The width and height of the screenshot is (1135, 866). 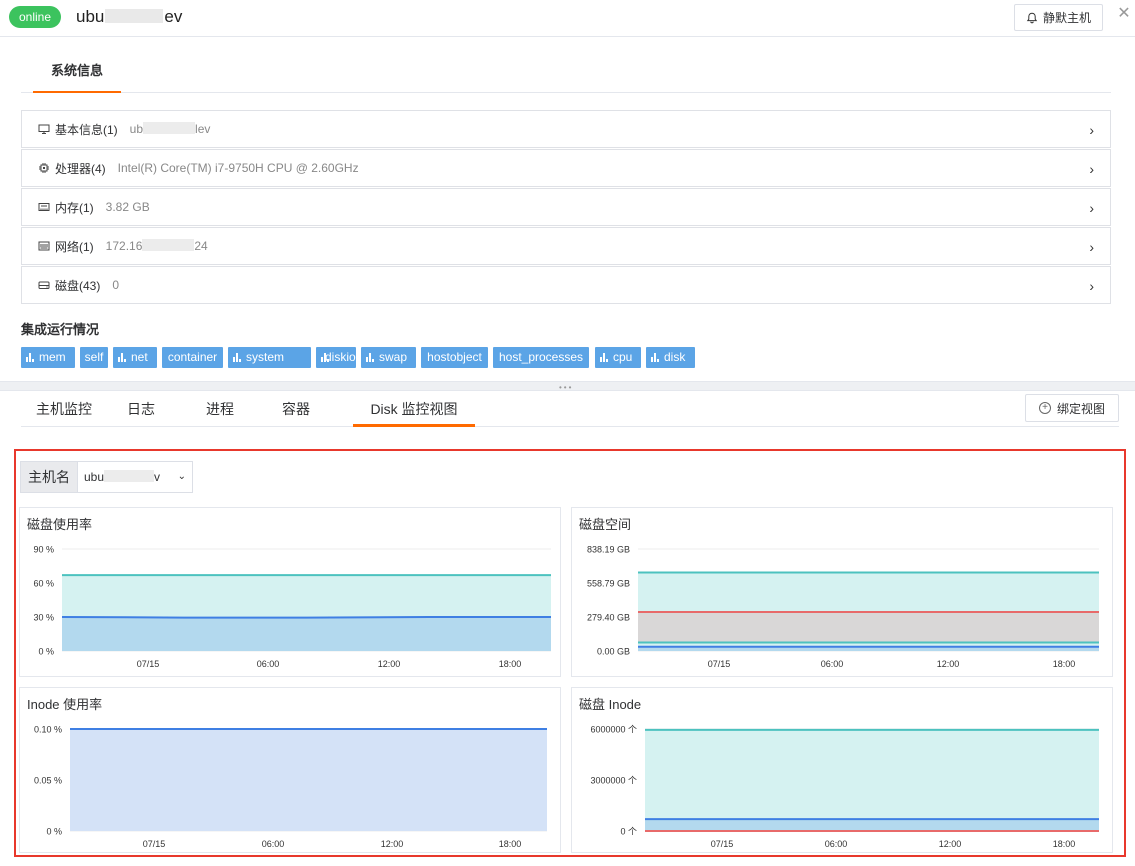 What do you see at coordinates (610, 704) in the screenshot?
I see `chart-title: 磁盘 Inode` at bounding box center [610, 704].